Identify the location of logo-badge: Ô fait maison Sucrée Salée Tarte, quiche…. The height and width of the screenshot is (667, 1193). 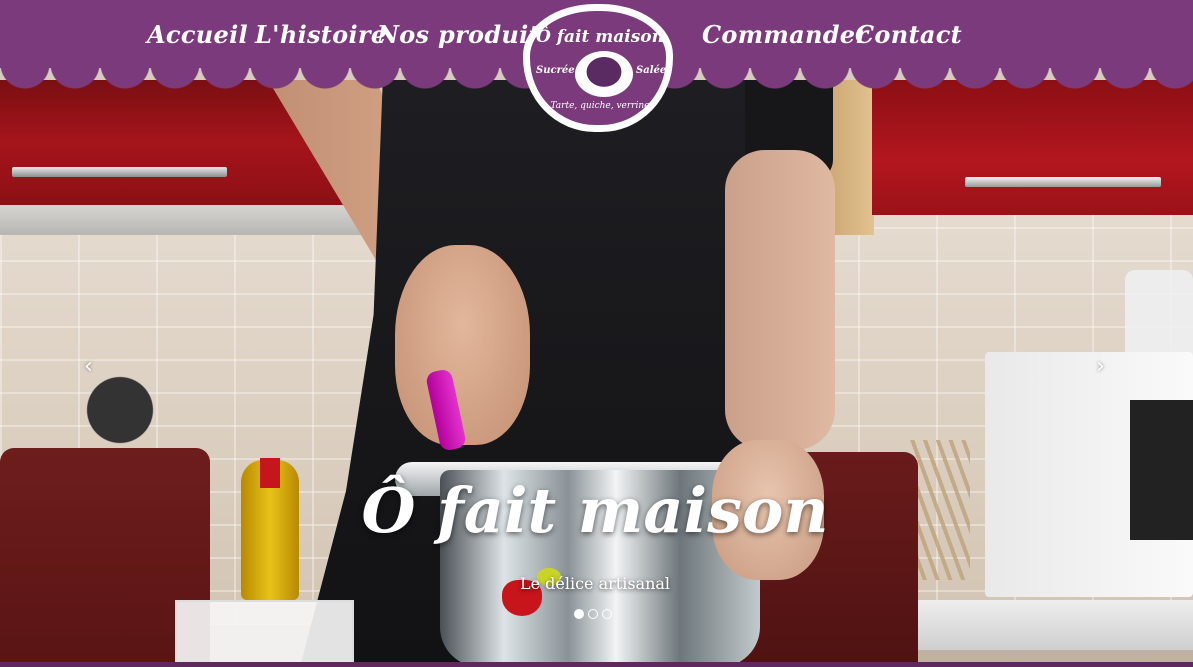
(598, 68).